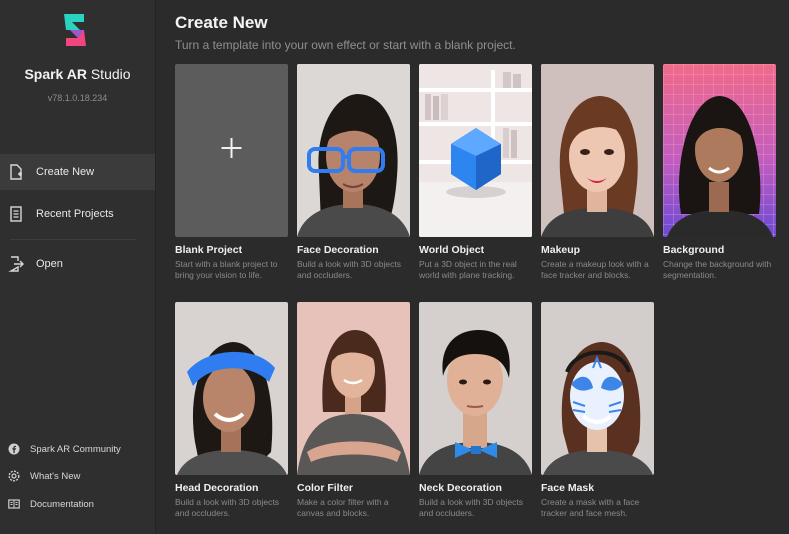  I want to click on template-title: Makeup, so click(561, 250).